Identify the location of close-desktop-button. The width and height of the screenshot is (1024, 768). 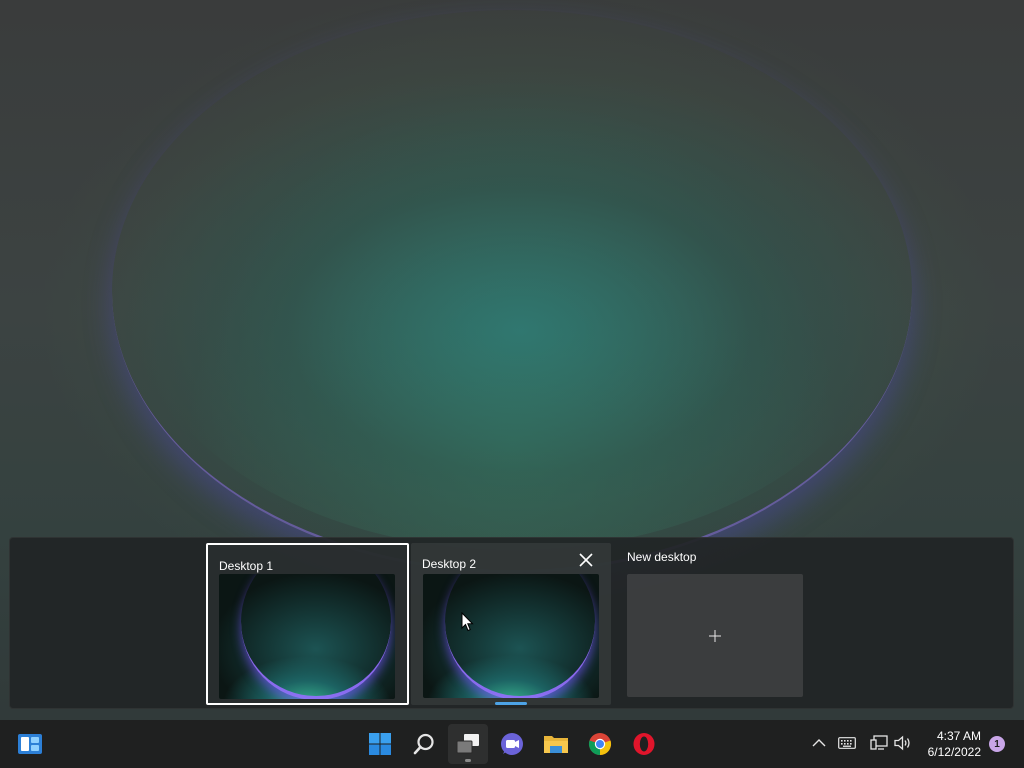
(586, 560).